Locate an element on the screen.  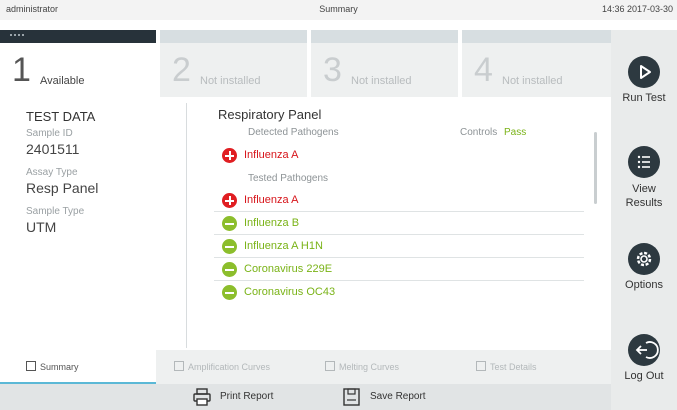
print-report-label: Print Report is located at coordinates (247, 396).